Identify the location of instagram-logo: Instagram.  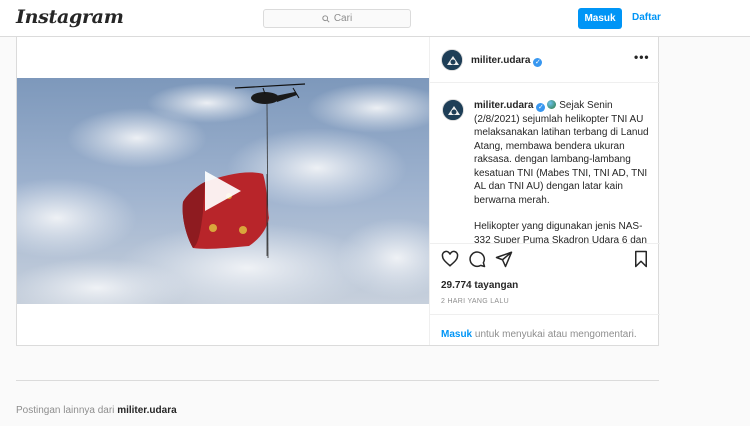
(70, 17).